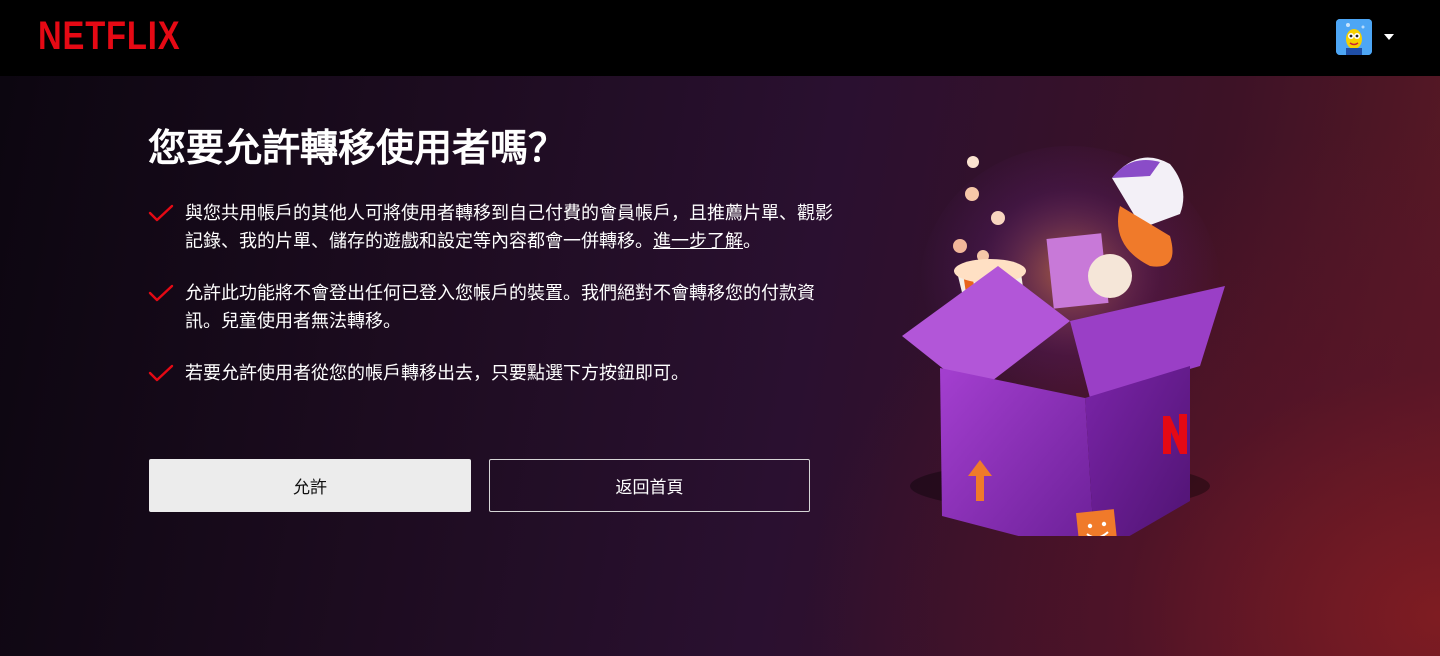 This screenshot has height=656, width=1440. I want to click on learn-more-link: 進一步了解, so click(698, 241).